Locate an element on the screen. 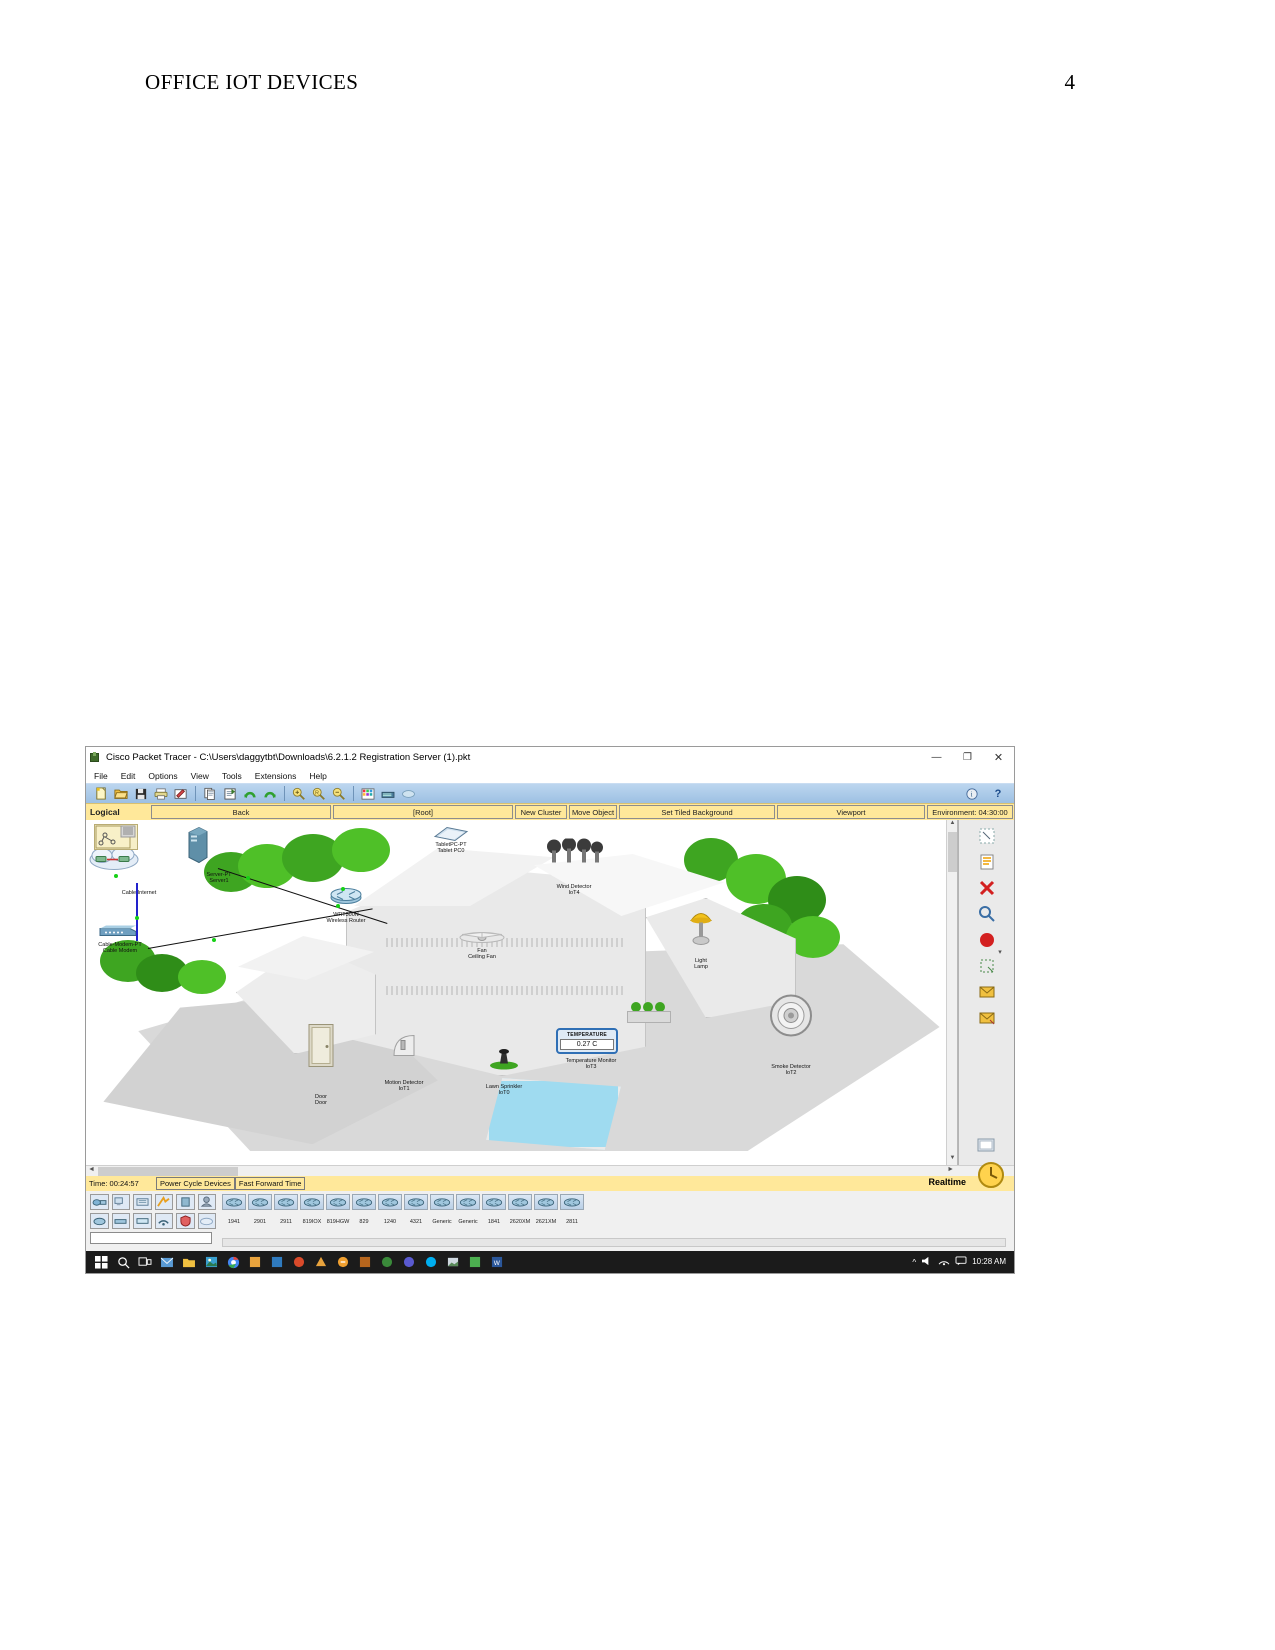 This screenshot has width=1275, height=1650. mail-icon is located at coordinates (167, 1262).